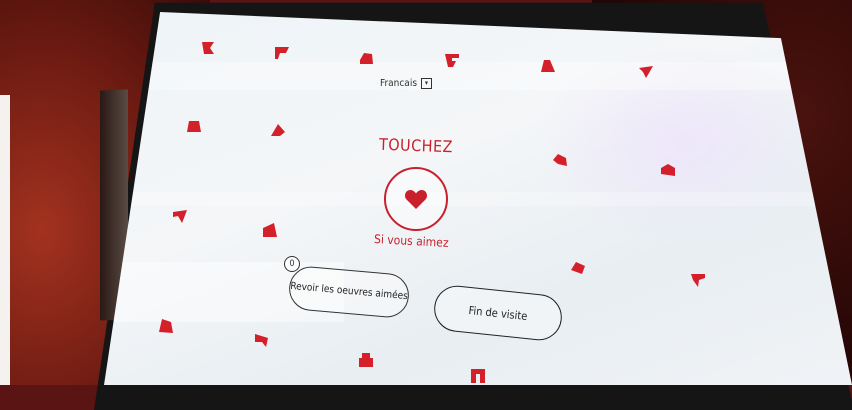  I want to click on like-button, so click(416, 199).